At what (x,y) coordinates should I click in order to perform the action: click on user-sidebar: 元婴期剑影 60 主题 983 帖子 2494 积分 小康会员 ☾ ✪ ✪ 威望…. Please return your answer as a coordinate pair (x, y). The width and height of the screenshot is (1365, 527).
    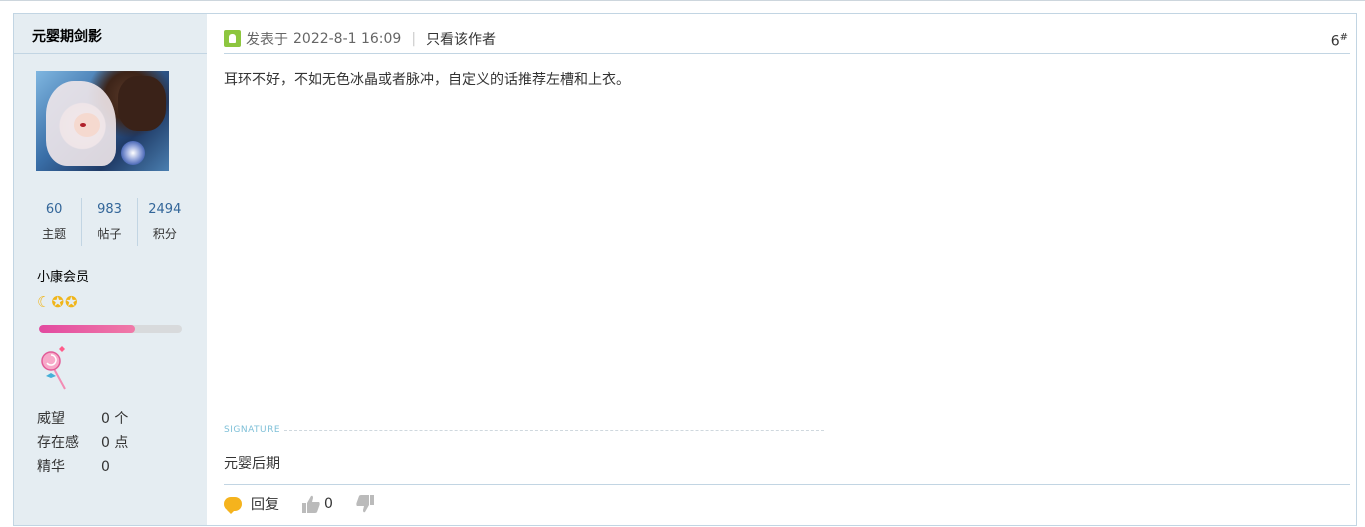
    Looking at the image, I should click on (110, 269).